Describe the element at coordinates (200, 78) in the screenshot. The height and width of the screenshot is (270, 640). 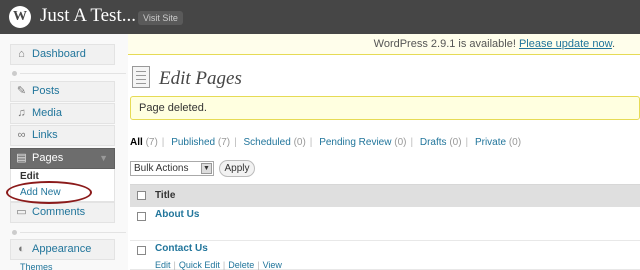
I see `page-title: Edit Pages` at that location.